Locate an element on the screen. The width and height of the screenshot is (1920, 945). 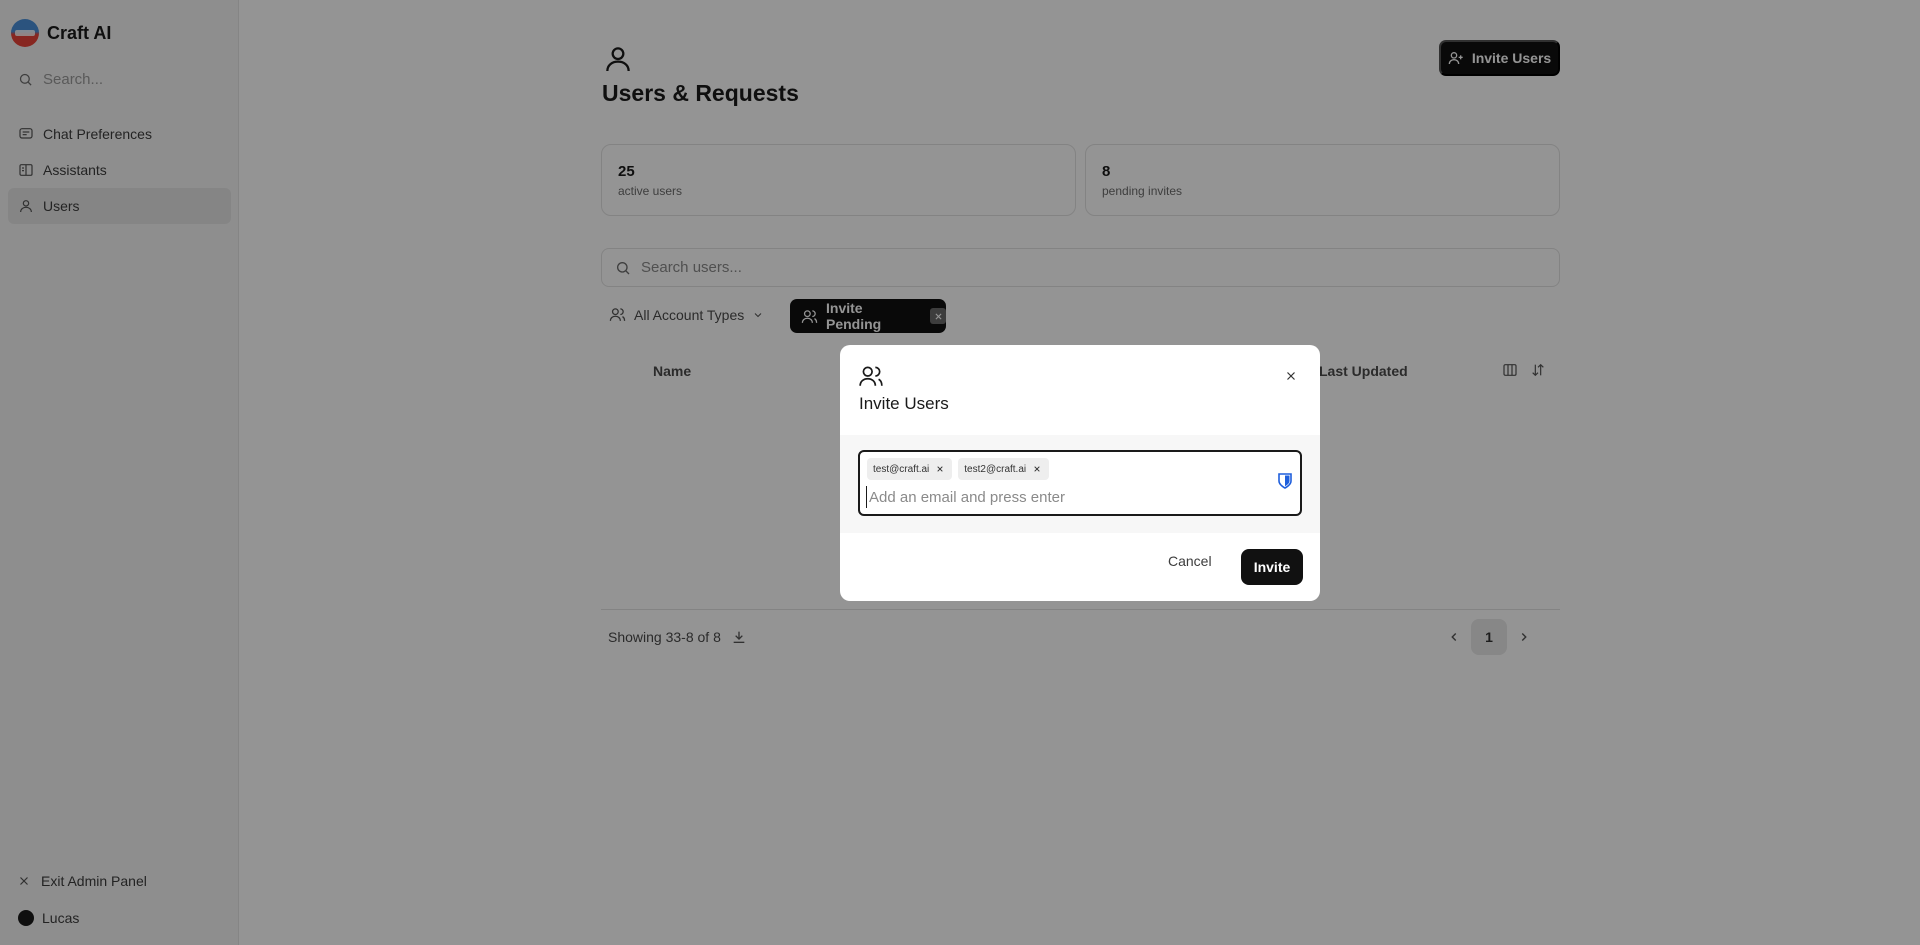
email-input is located at coordinates (1066, 497).